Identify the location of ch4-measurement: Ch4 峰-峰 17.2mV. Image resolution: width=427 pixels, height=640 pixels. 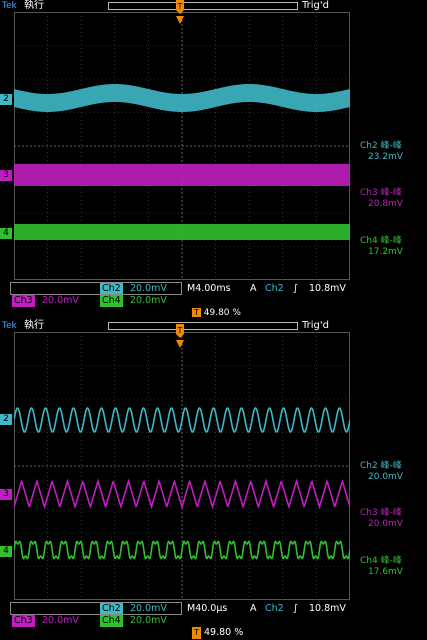
(381, 247).